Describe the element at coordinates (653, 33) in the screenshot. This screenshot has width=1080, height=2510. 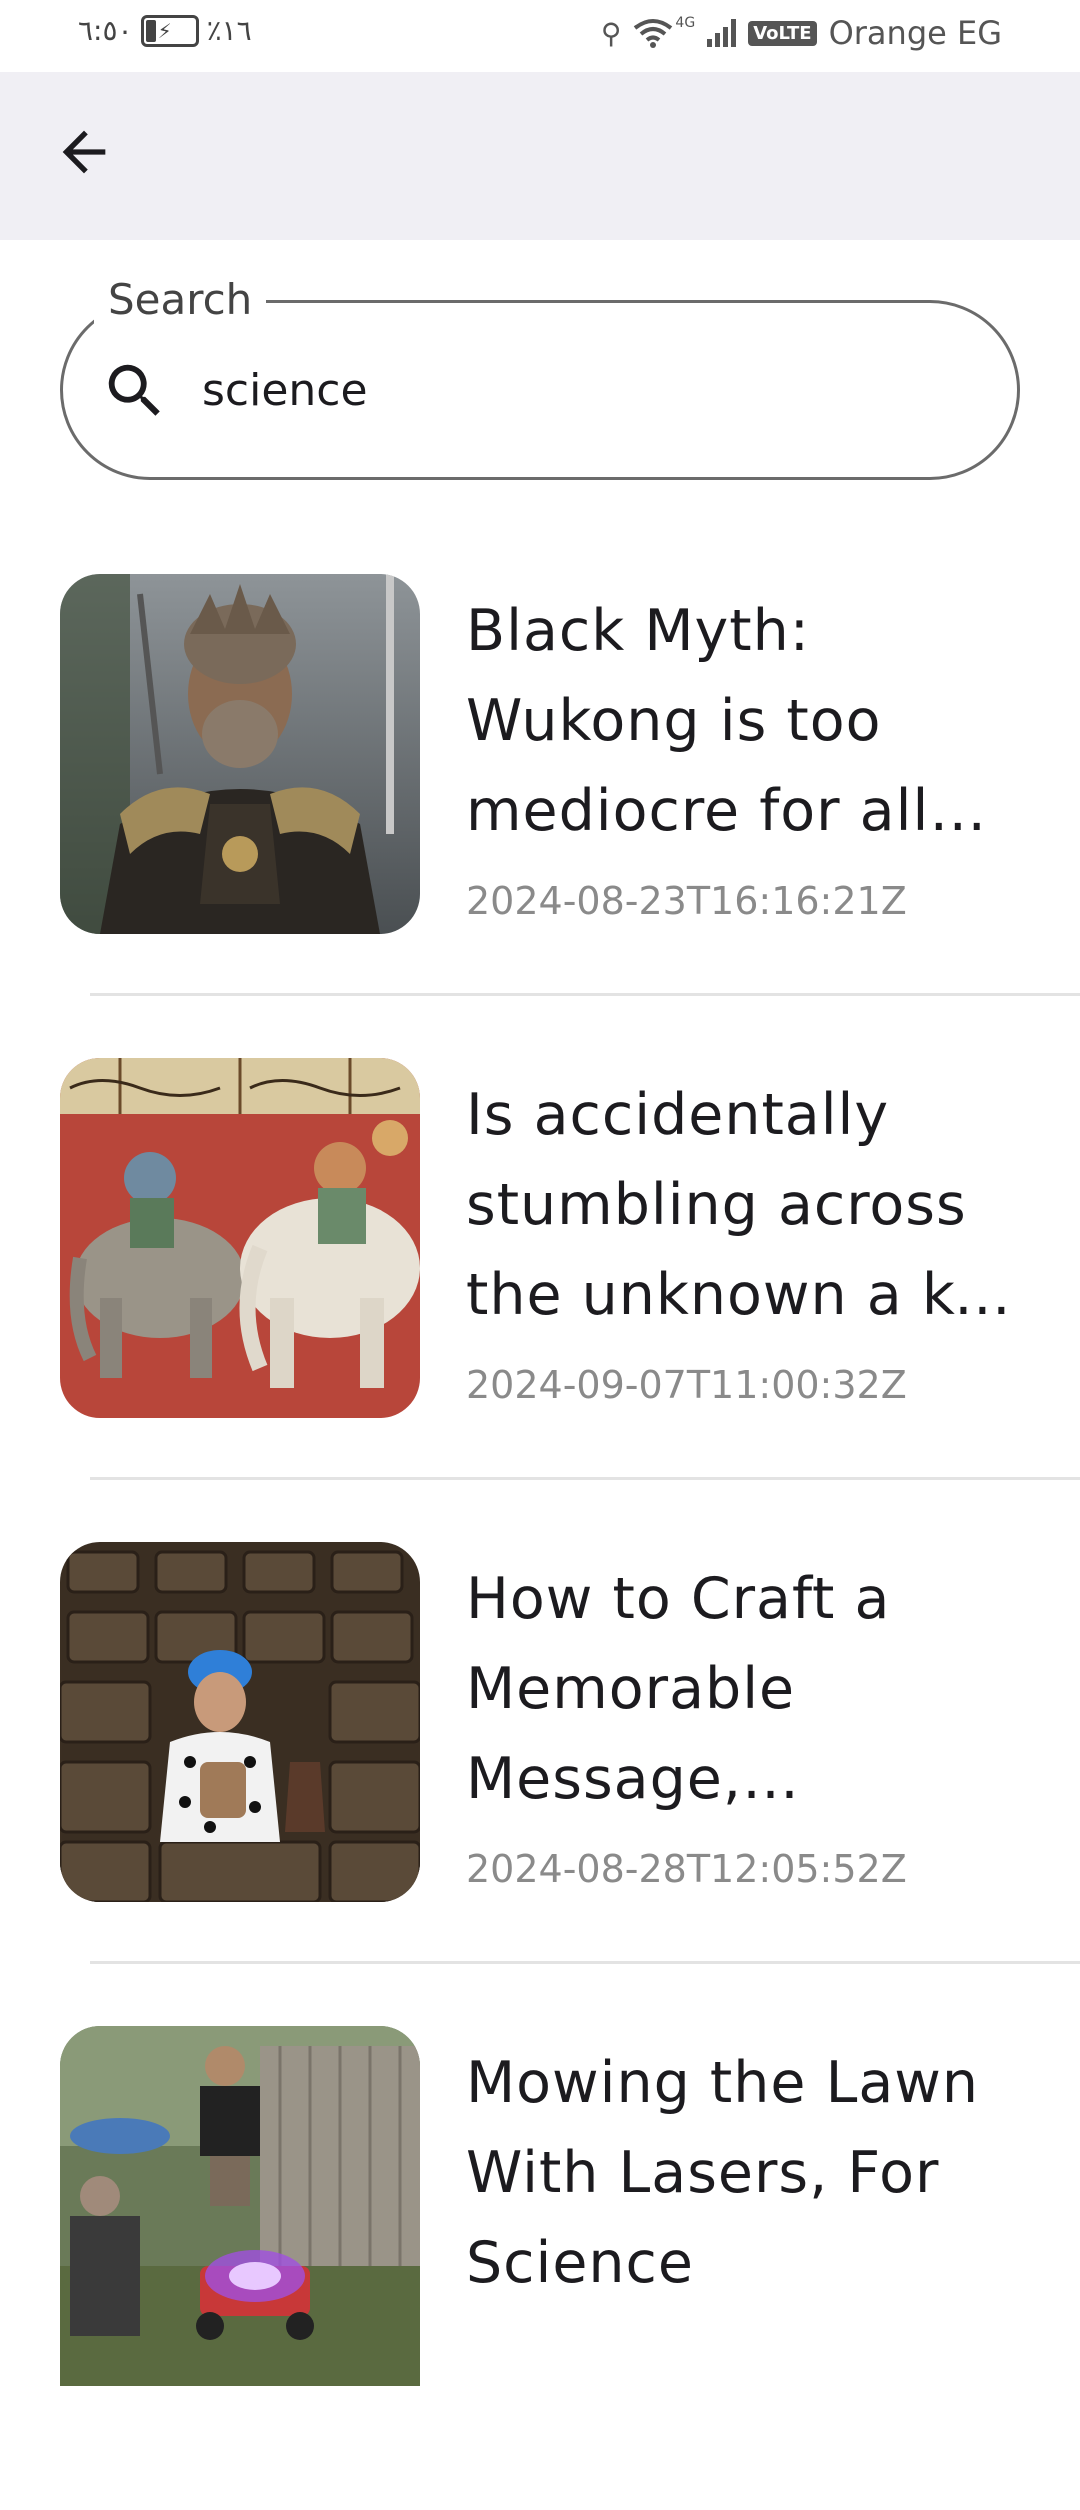
I see `wifi-icon` at that location.